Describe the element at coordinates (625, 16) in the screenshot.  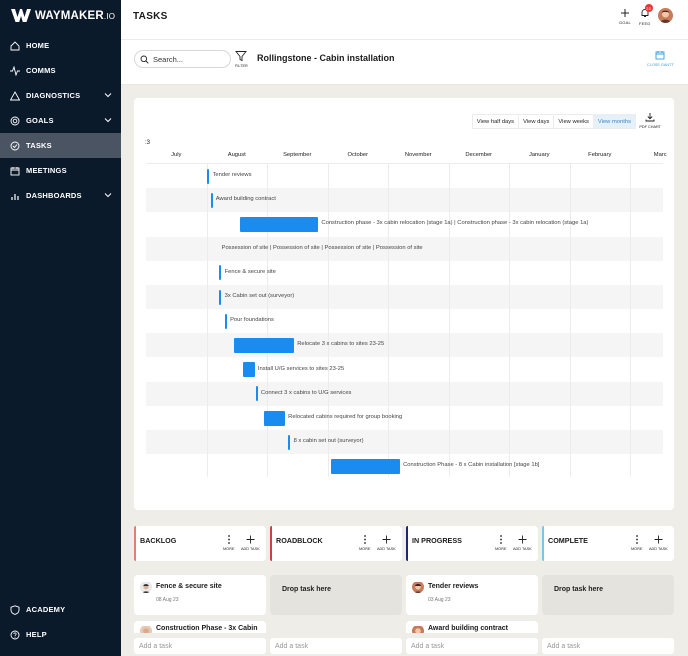
I see `goal-button: GOAL` at that location.